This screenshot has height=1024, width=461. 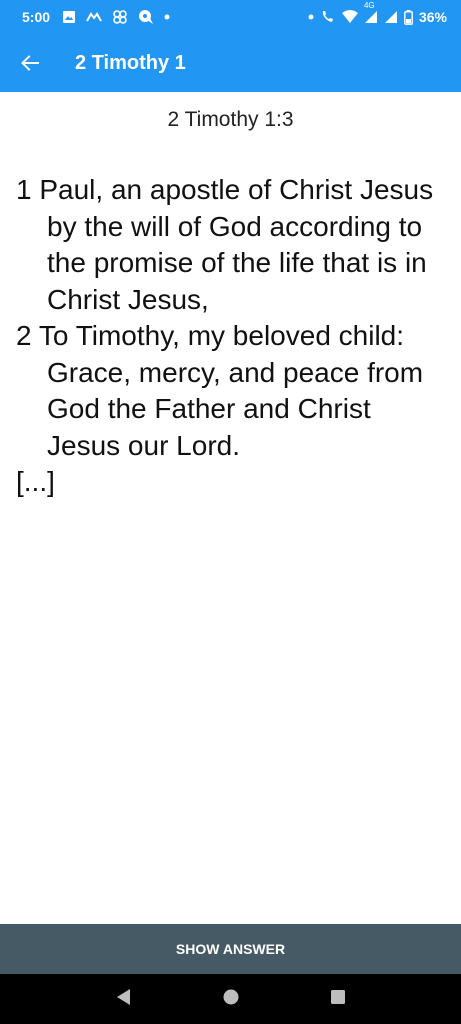 I want to click on home-circle-icon, so click(x=231, y=999).